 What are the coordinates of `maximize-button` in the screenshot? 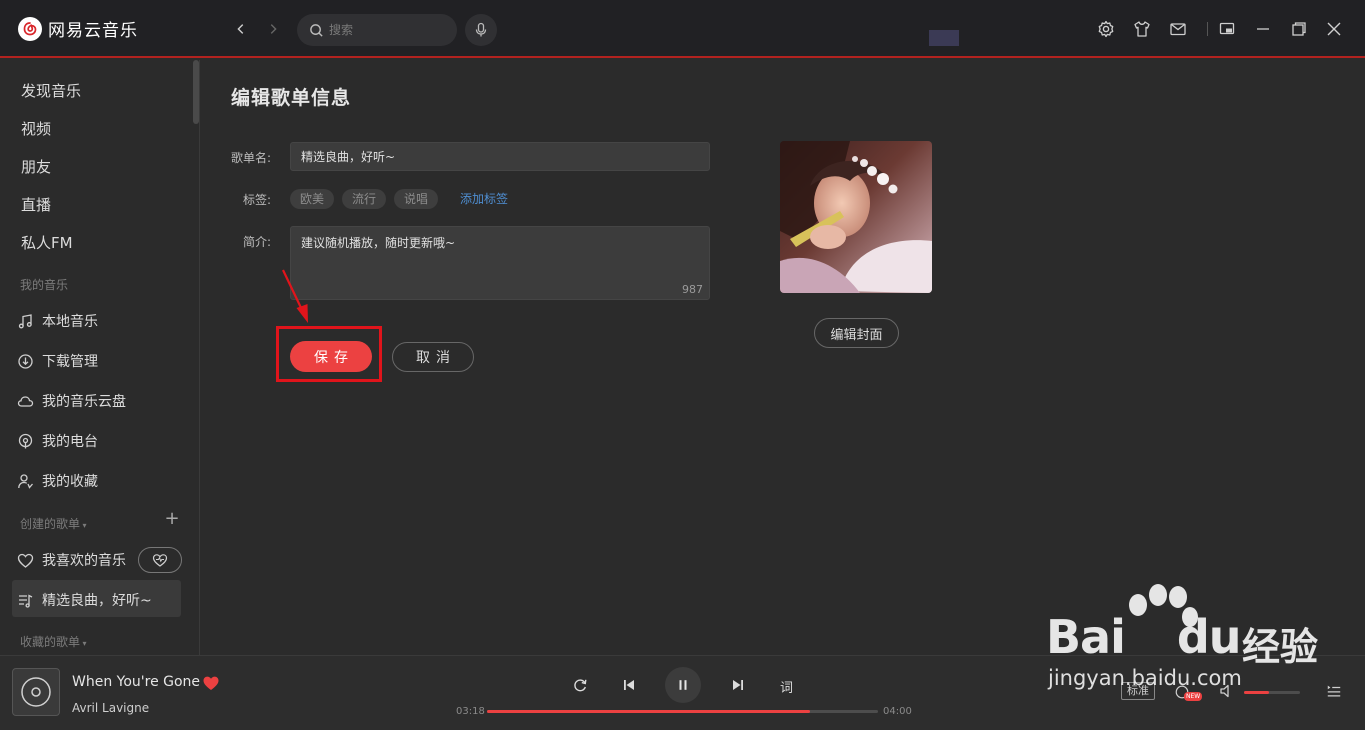 It's located at (1299, 29).